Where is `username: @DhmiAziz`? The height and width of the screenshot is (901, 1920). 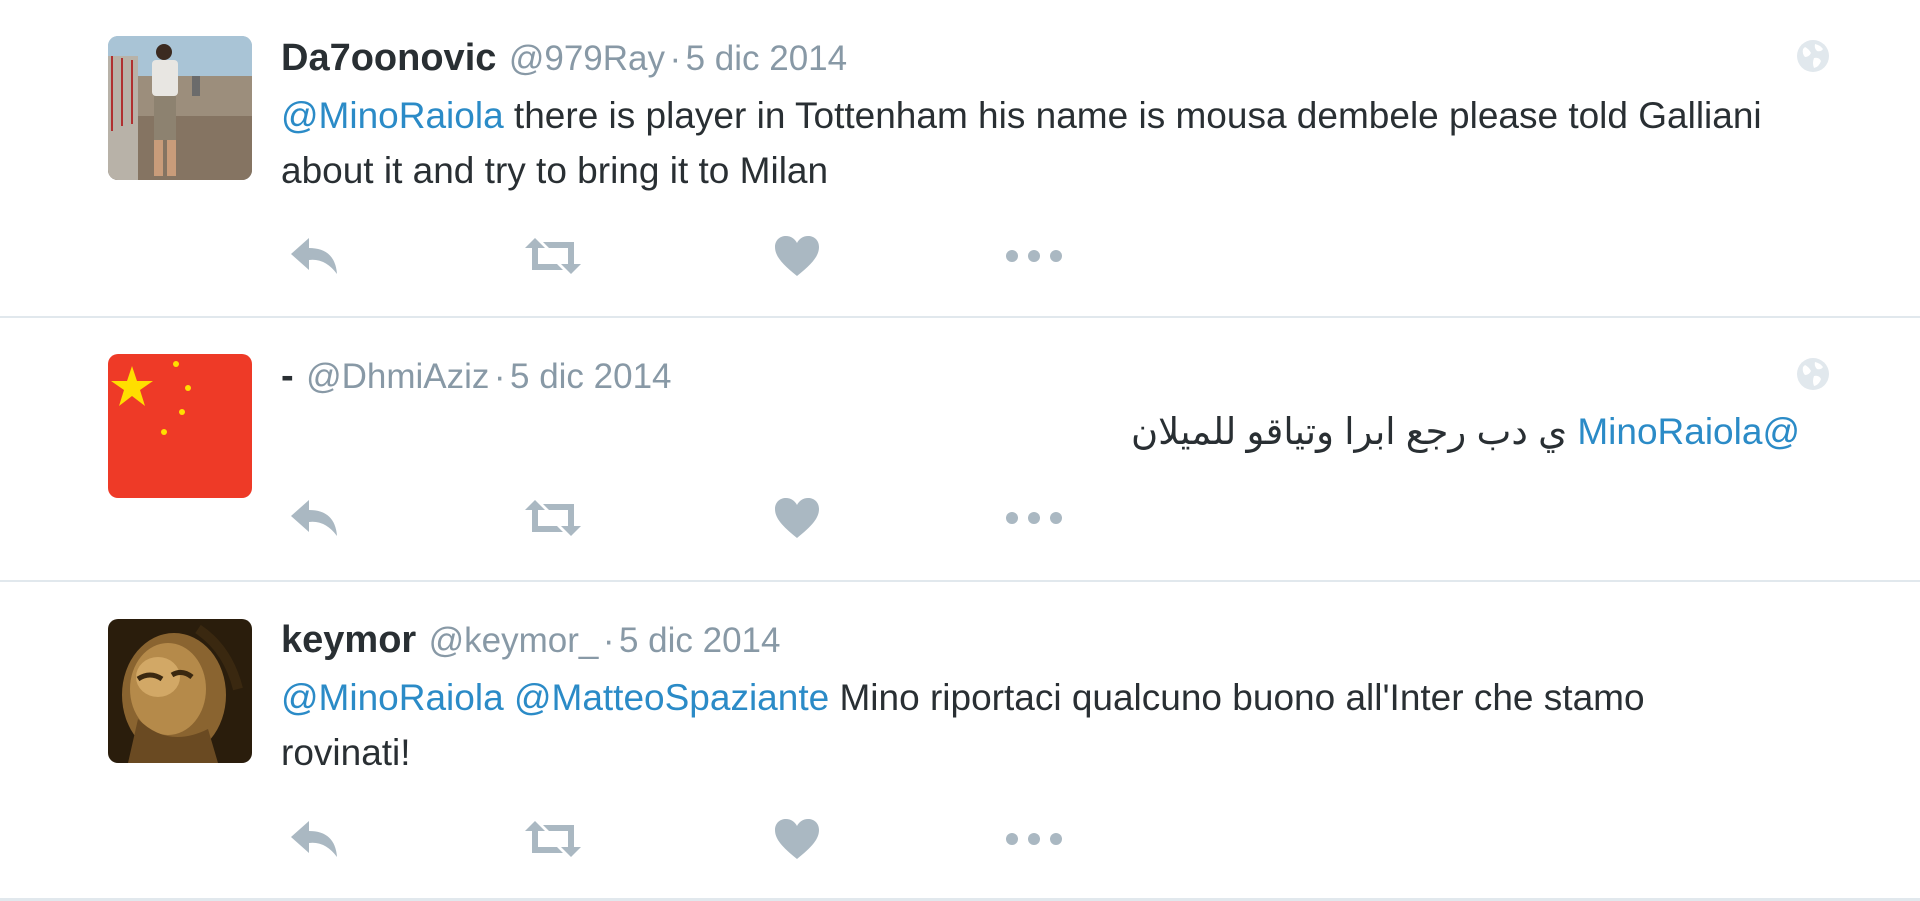
username: @DhmiAziz is located at coordinates (397, 376).